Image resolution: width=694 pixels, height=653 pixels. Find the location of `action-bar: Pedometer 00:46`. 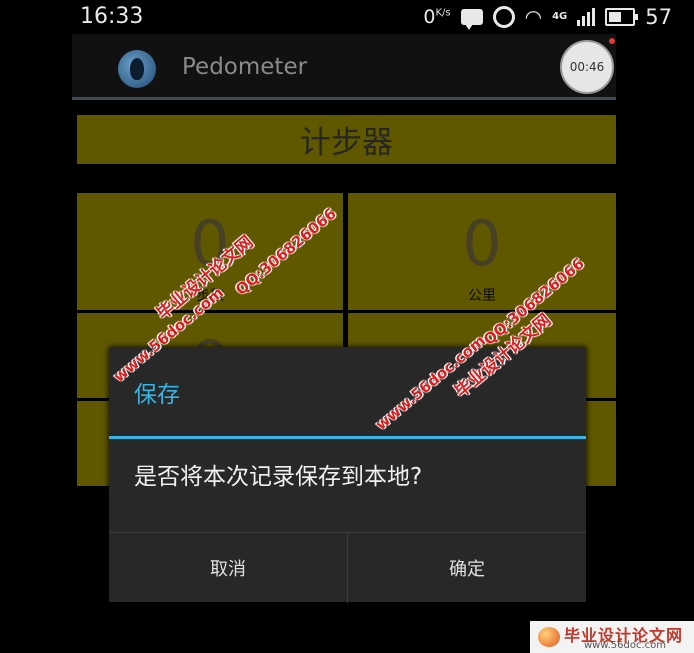

action-bar: Pedometer 00:46 is located at coordinates (344, 67).